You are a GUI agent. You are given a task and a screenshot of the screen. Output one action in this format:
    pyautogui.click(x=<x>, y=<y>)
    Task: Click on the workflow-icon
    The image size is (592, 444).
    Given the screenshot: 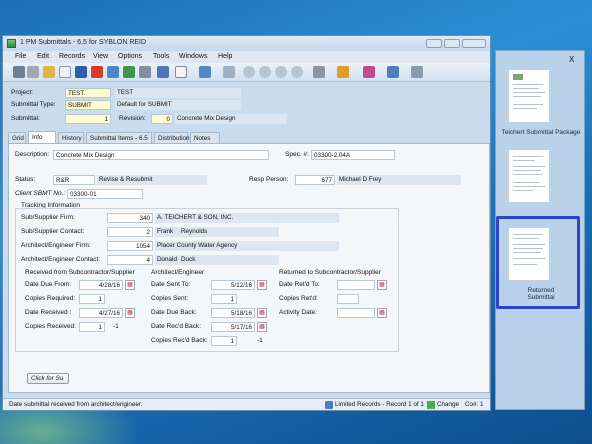 What is the action you would take?
    pyautogui.click(x=343, y=72)
    